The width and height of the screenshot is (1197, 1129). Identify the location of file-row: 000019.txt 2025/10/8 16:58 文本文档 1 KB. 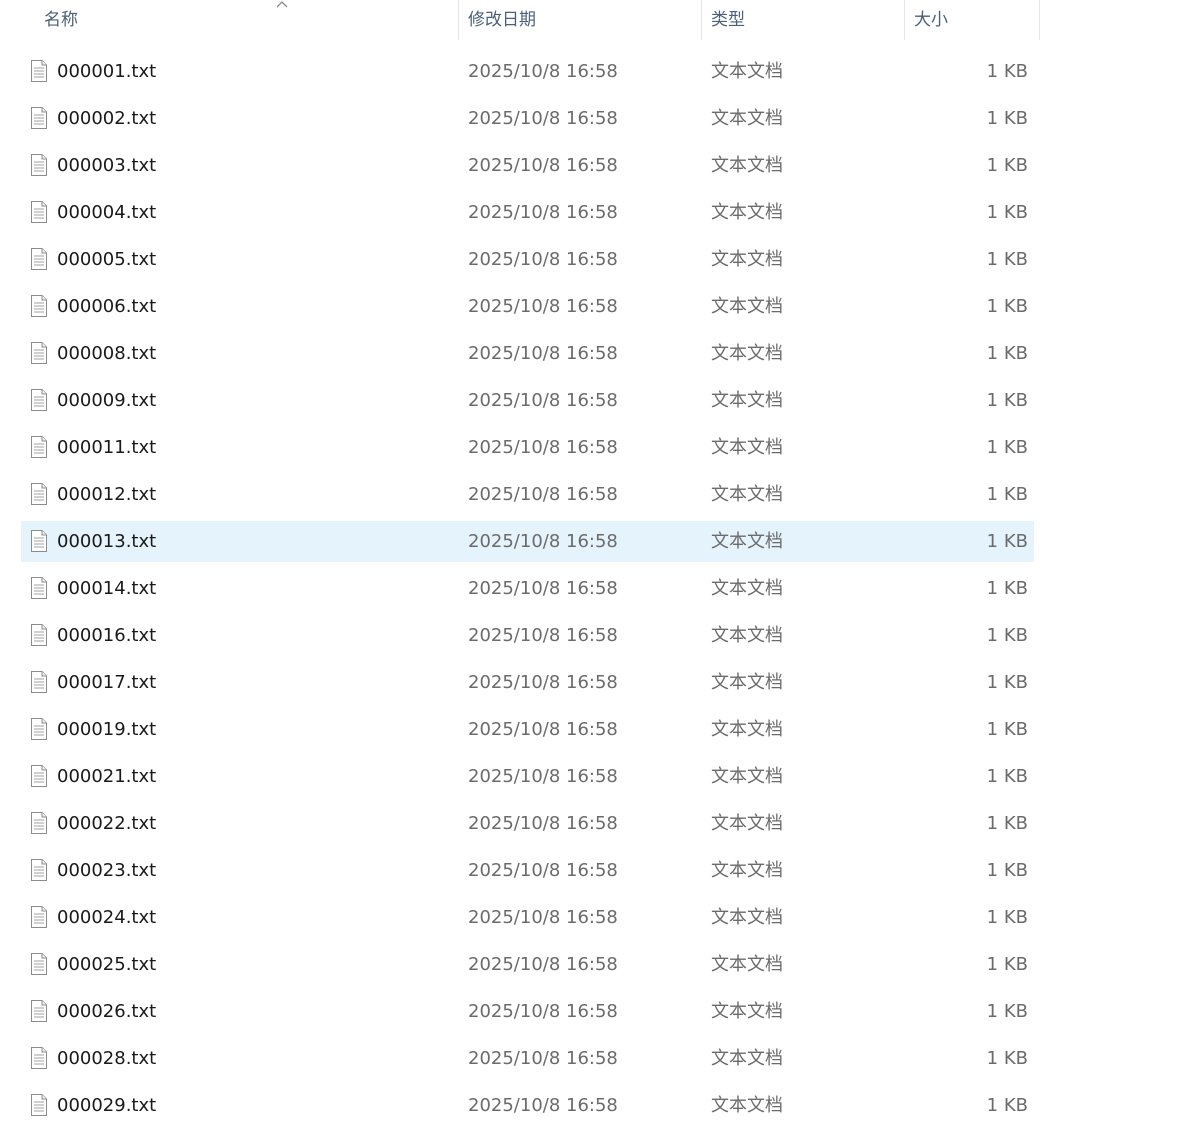
(527, 729).